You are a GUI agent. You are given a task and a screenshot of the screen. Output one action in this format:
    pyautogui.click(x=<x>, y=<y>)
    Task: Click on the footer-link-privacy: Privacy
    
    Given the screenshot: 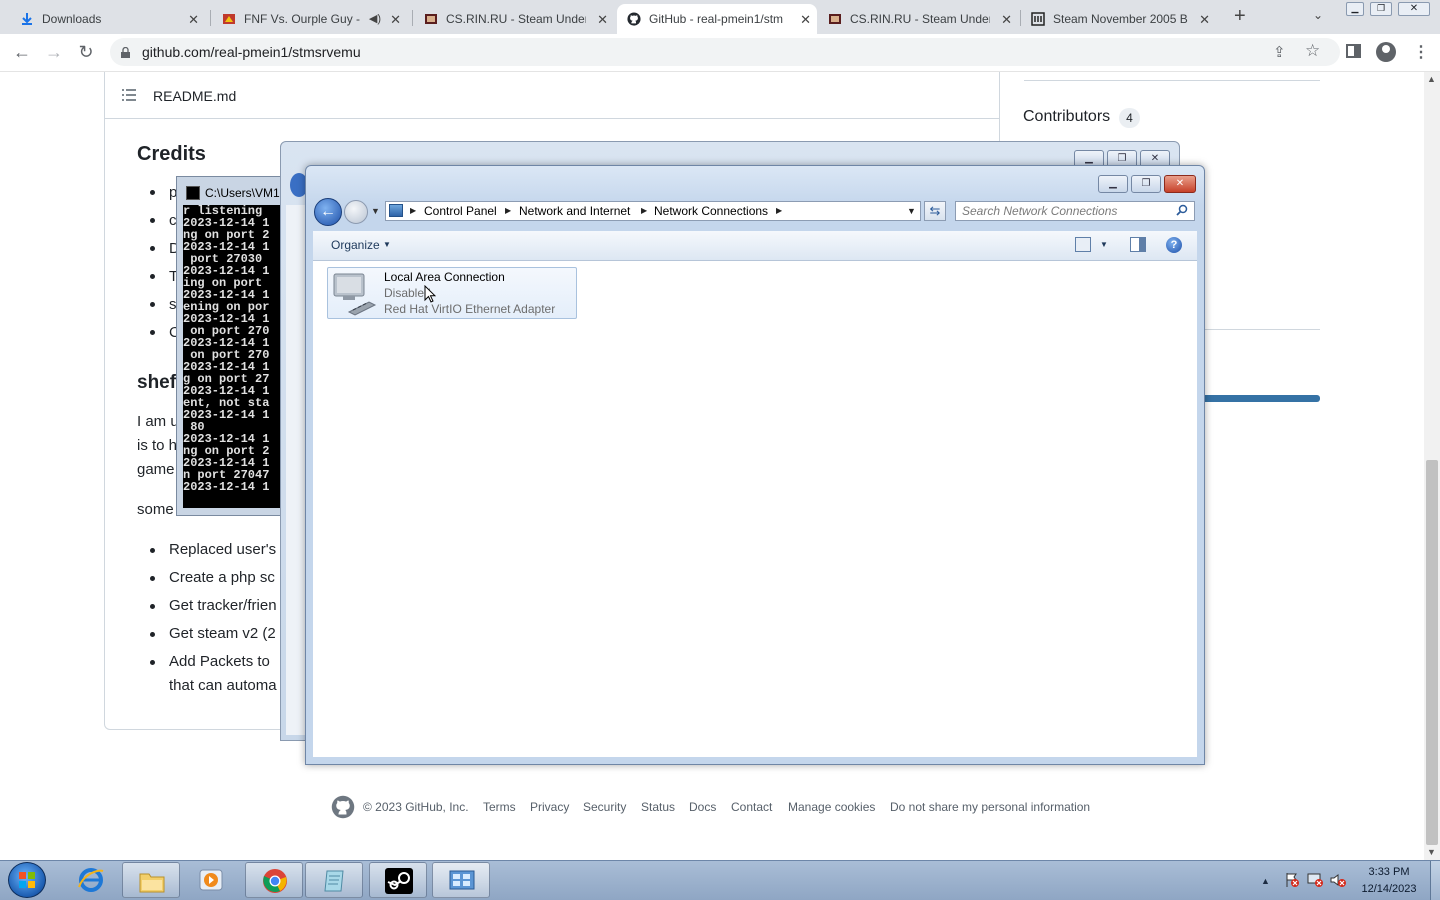 What is the action you would take?
    pyautogui.click(x=549, y=807)
    